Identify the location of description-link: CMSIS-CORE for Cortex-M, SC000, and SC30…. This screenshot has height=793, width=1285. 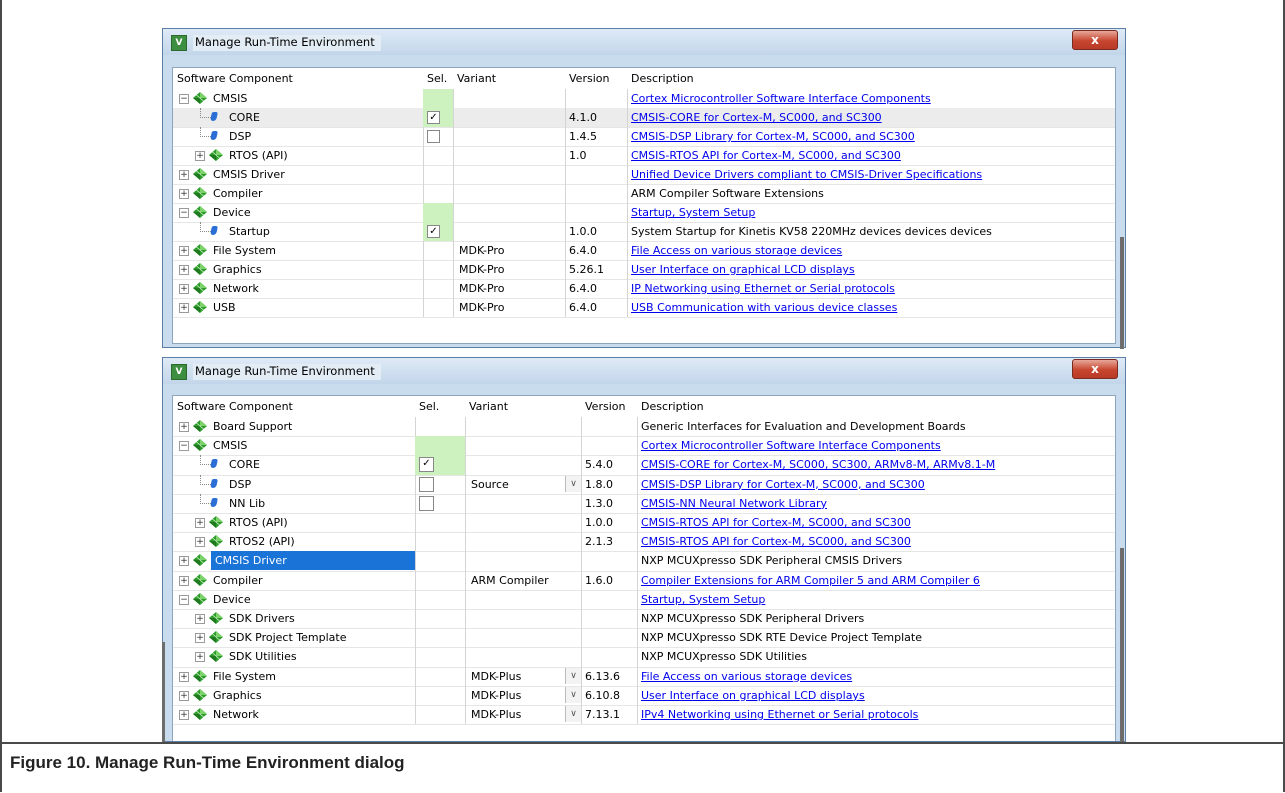
(756, 117).